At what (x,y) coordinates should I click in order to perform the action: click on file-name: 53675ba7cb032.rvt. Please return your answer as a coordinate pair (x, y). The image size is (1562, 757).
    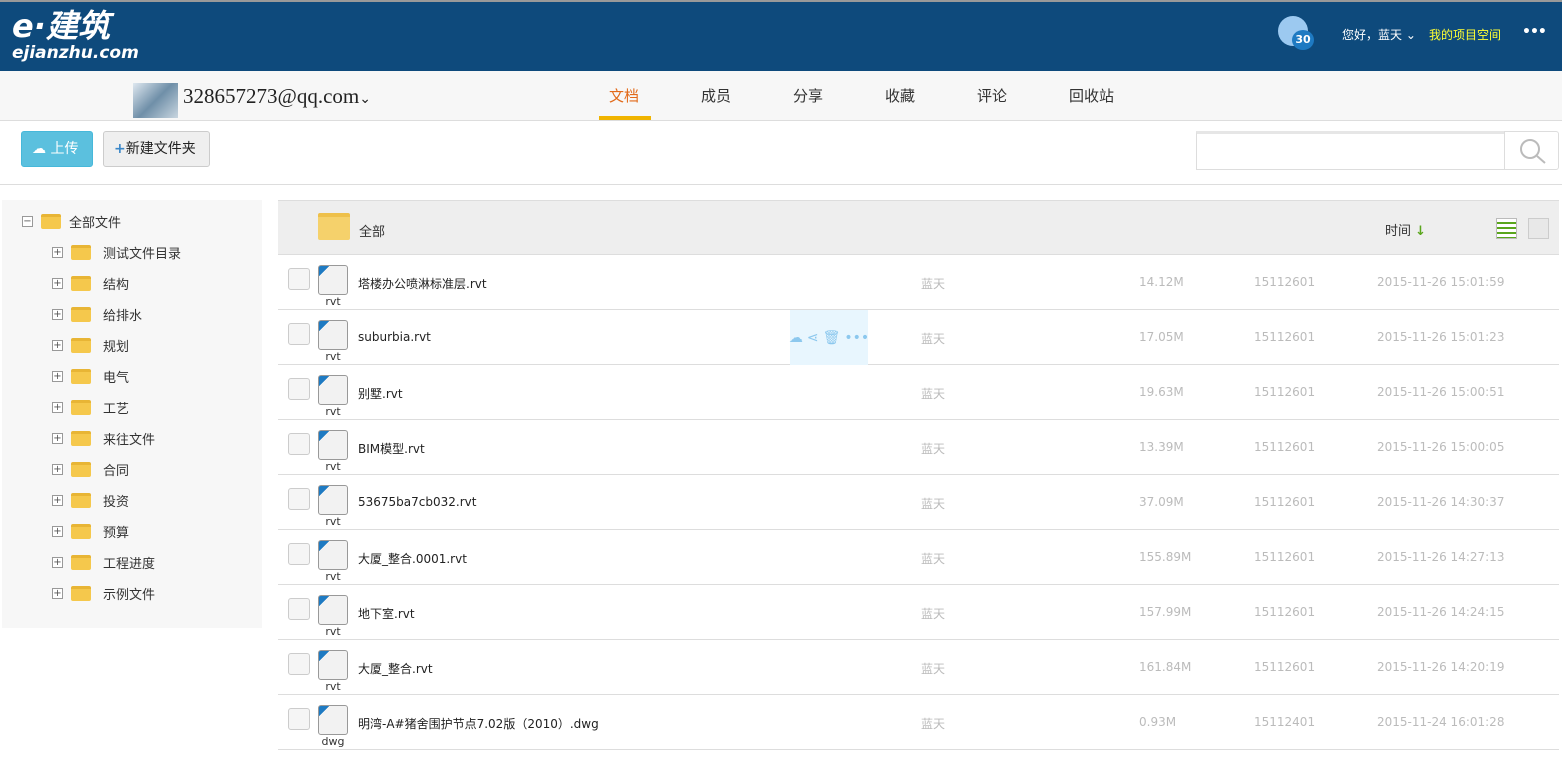
    Looking at the image, I should click on (417, 502).